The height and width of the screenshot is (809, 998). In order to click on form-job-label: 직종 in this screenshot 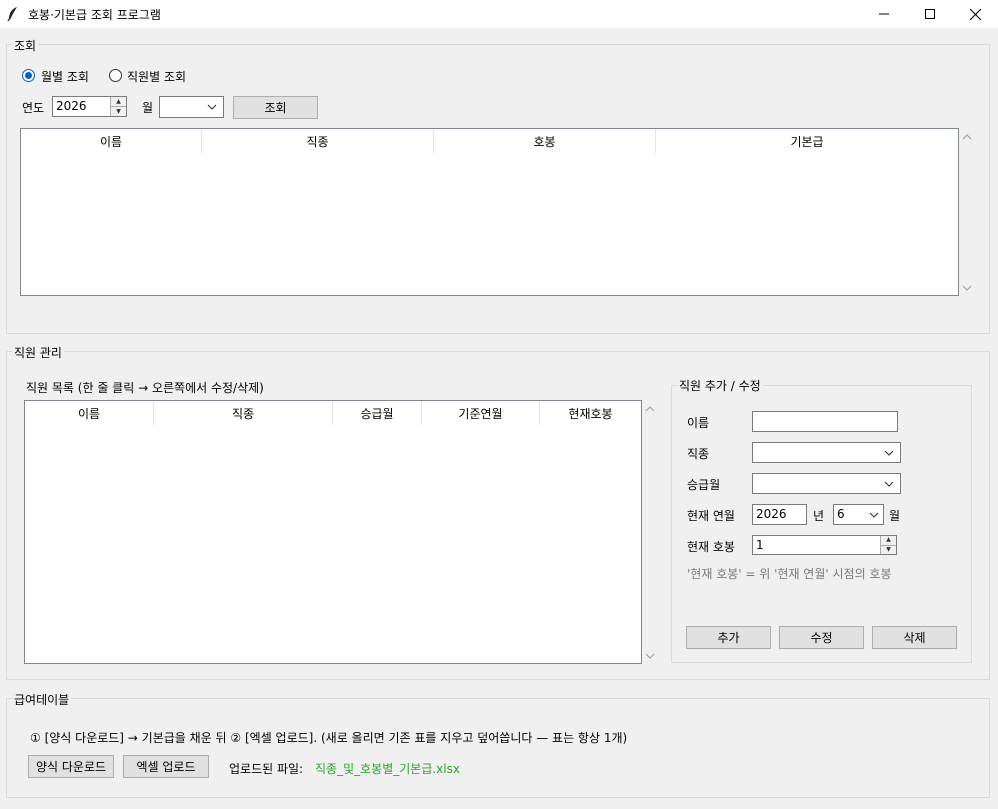, I will do `click(698, 454)`.